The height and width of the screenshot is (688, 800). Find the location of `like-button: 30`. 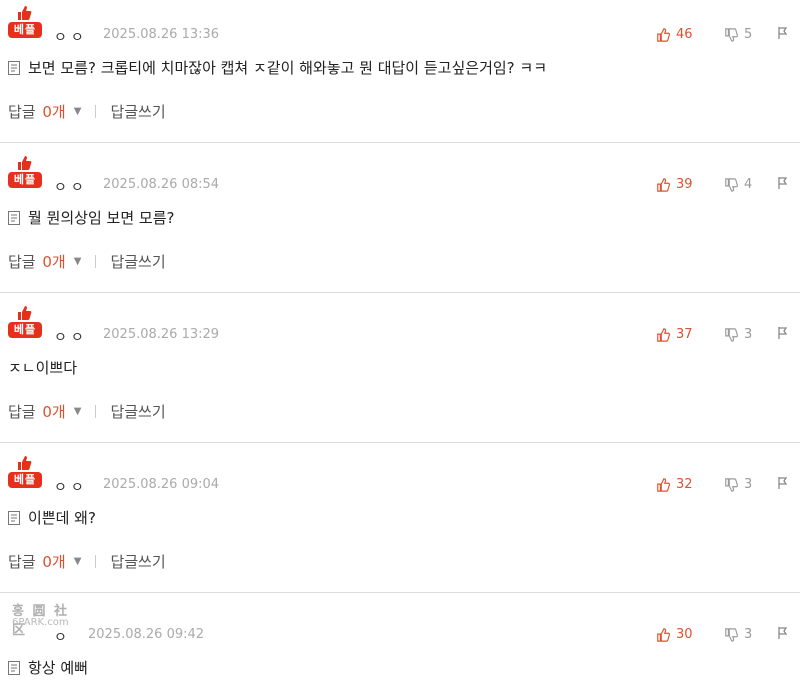

like-button: 30 is located at coordinates (674, 634).